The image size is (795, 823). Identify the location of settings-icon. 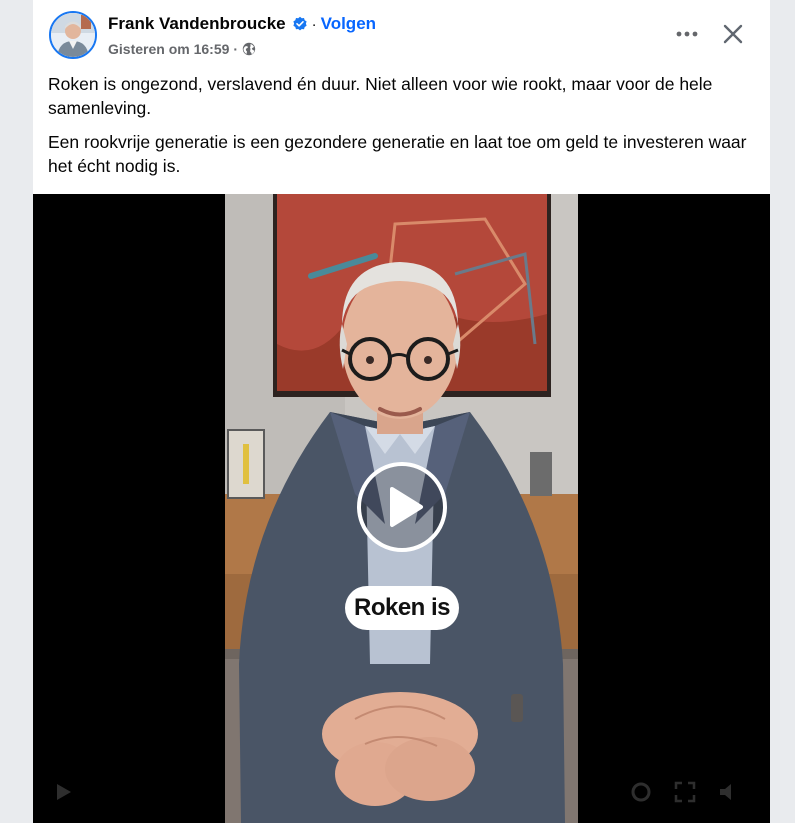
(641, 792).